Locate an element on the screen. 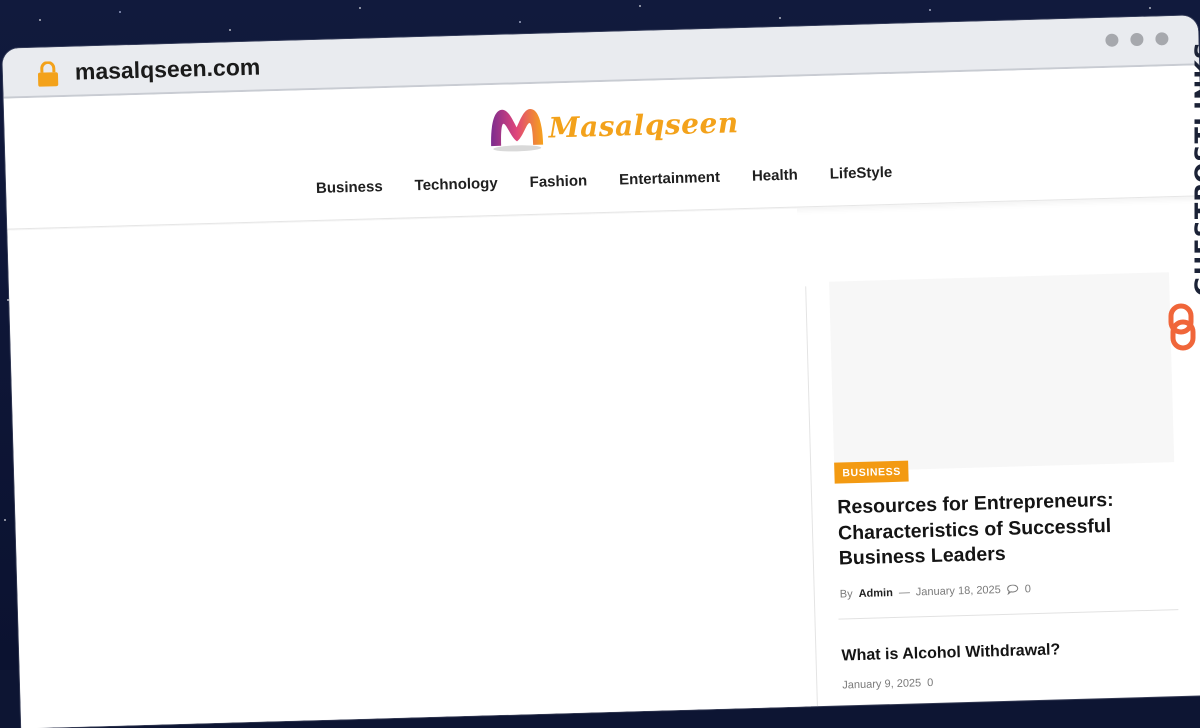 The image size is (1200, 728). post-date: January 9, 2025 is located at coordinates (882, 684).